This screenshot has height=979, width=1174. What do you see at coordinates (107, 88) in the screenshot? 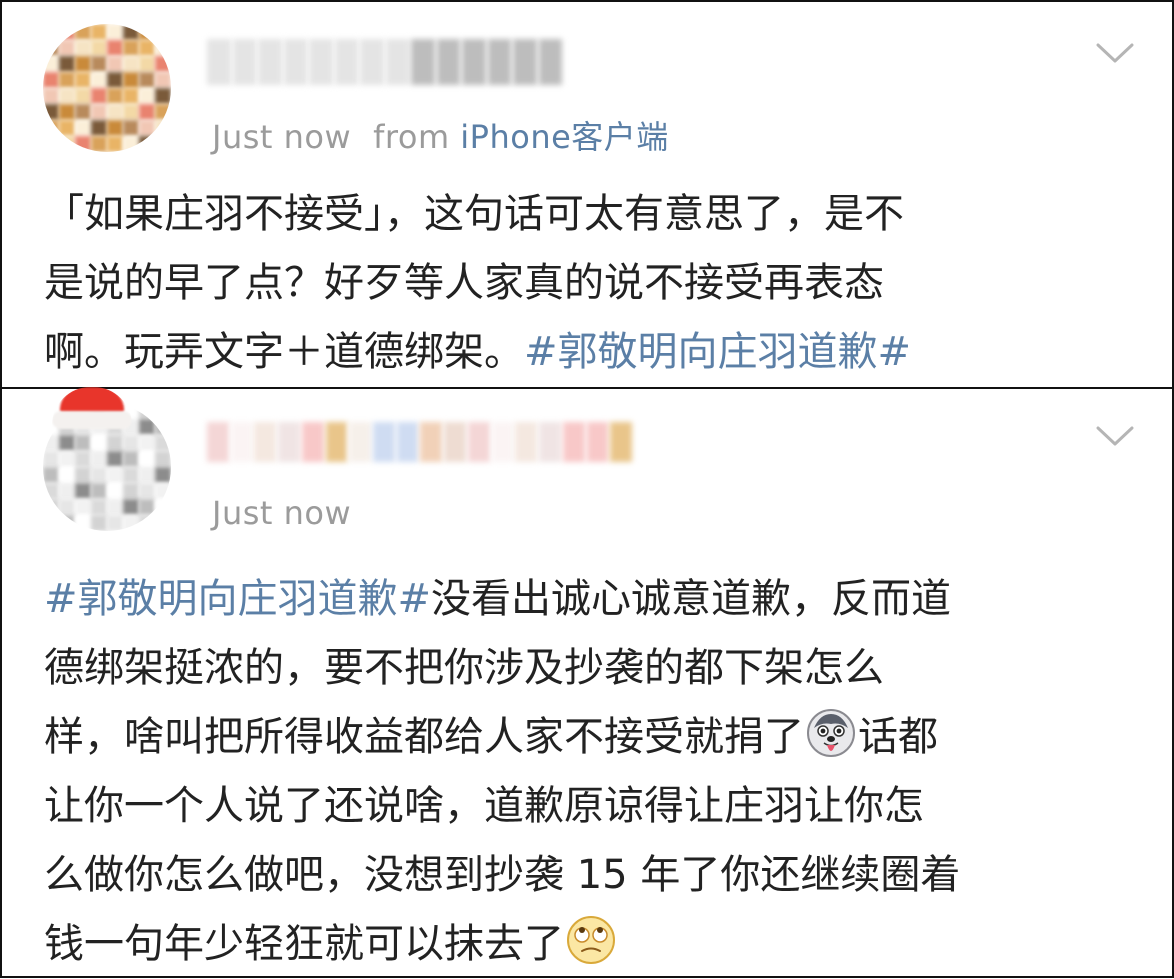
I see `user-avatar` at bounding box center [107, 88].